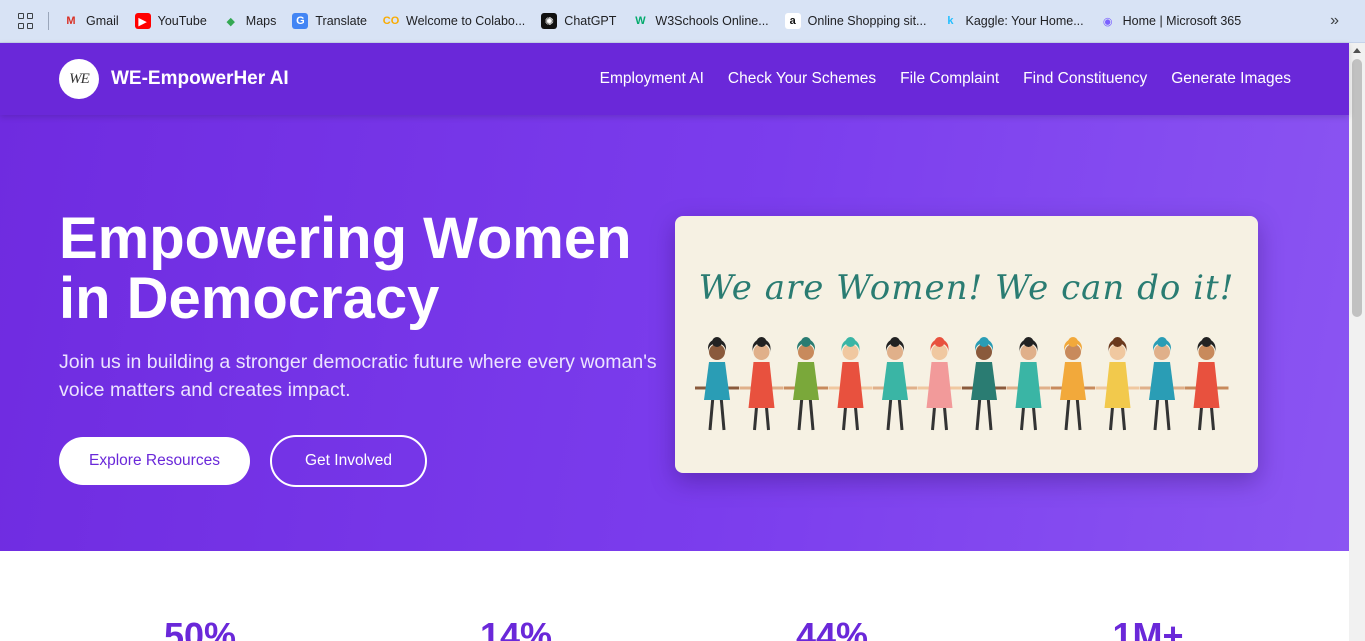 The width and height of the screenshot is (1365, 641). Describe the element at coordinates (674, 596) in the screenshot. I see `stats-section: 50% 14% 44% 1M+` at that location.